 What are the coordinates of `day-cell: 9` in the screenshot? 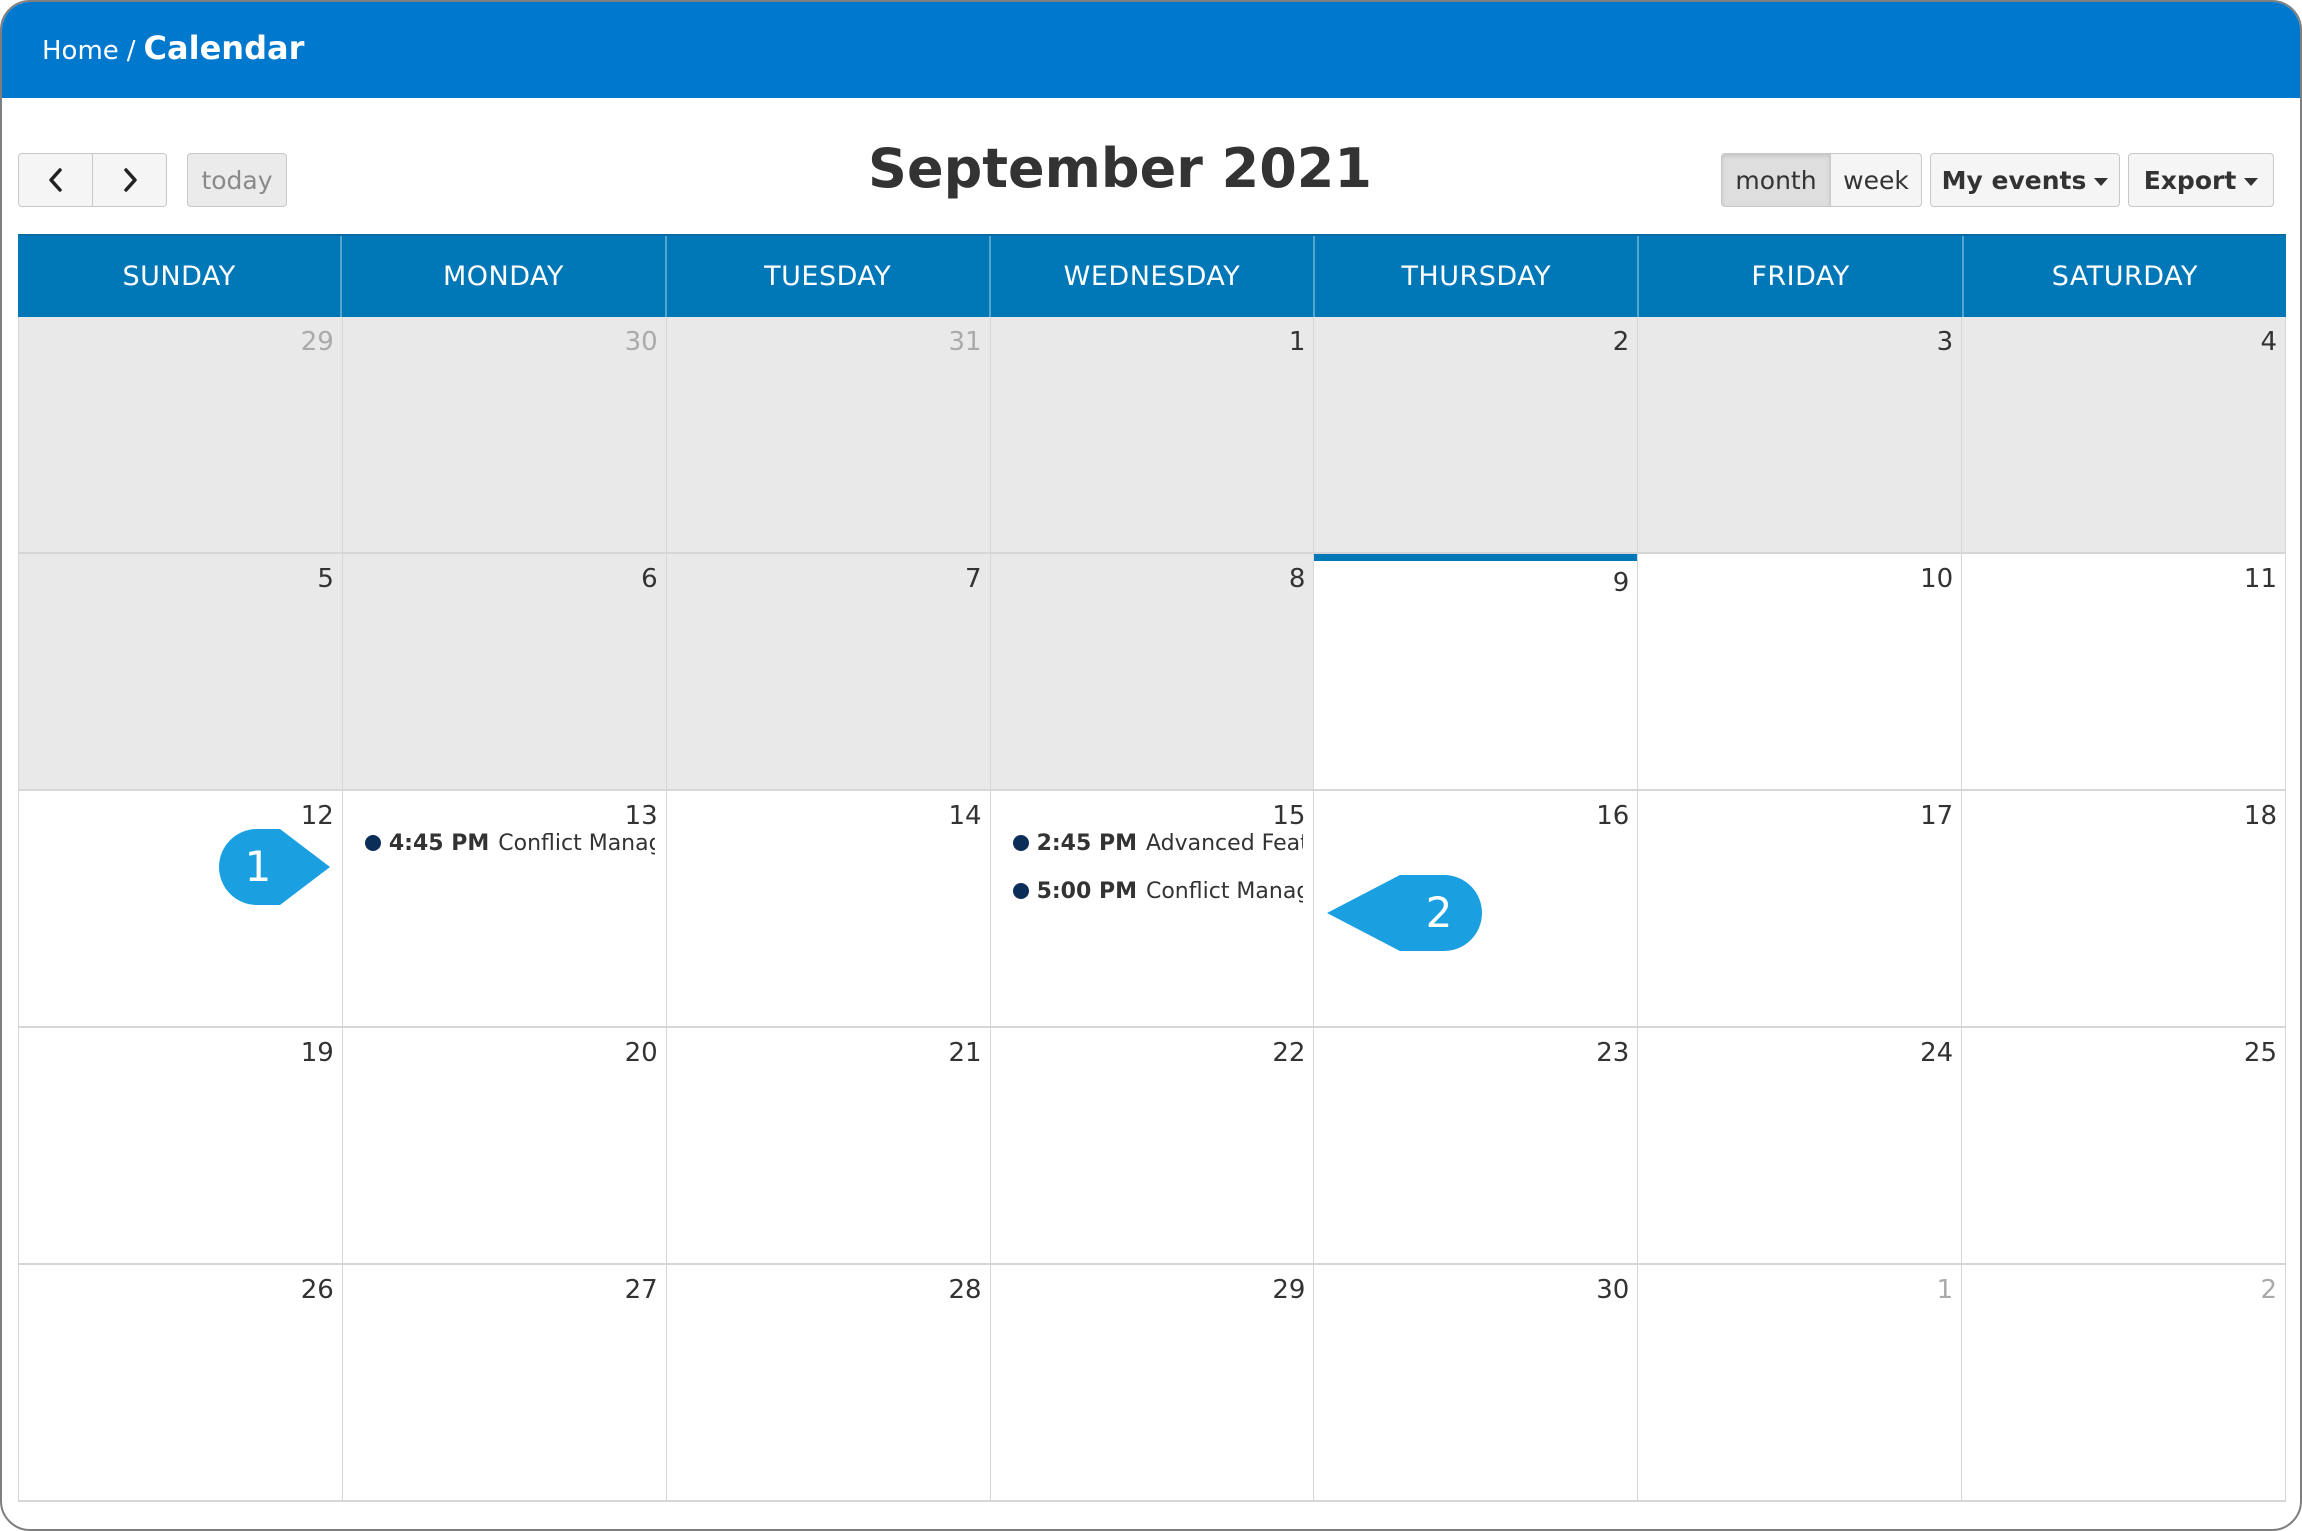 It's located at (1475, 671).